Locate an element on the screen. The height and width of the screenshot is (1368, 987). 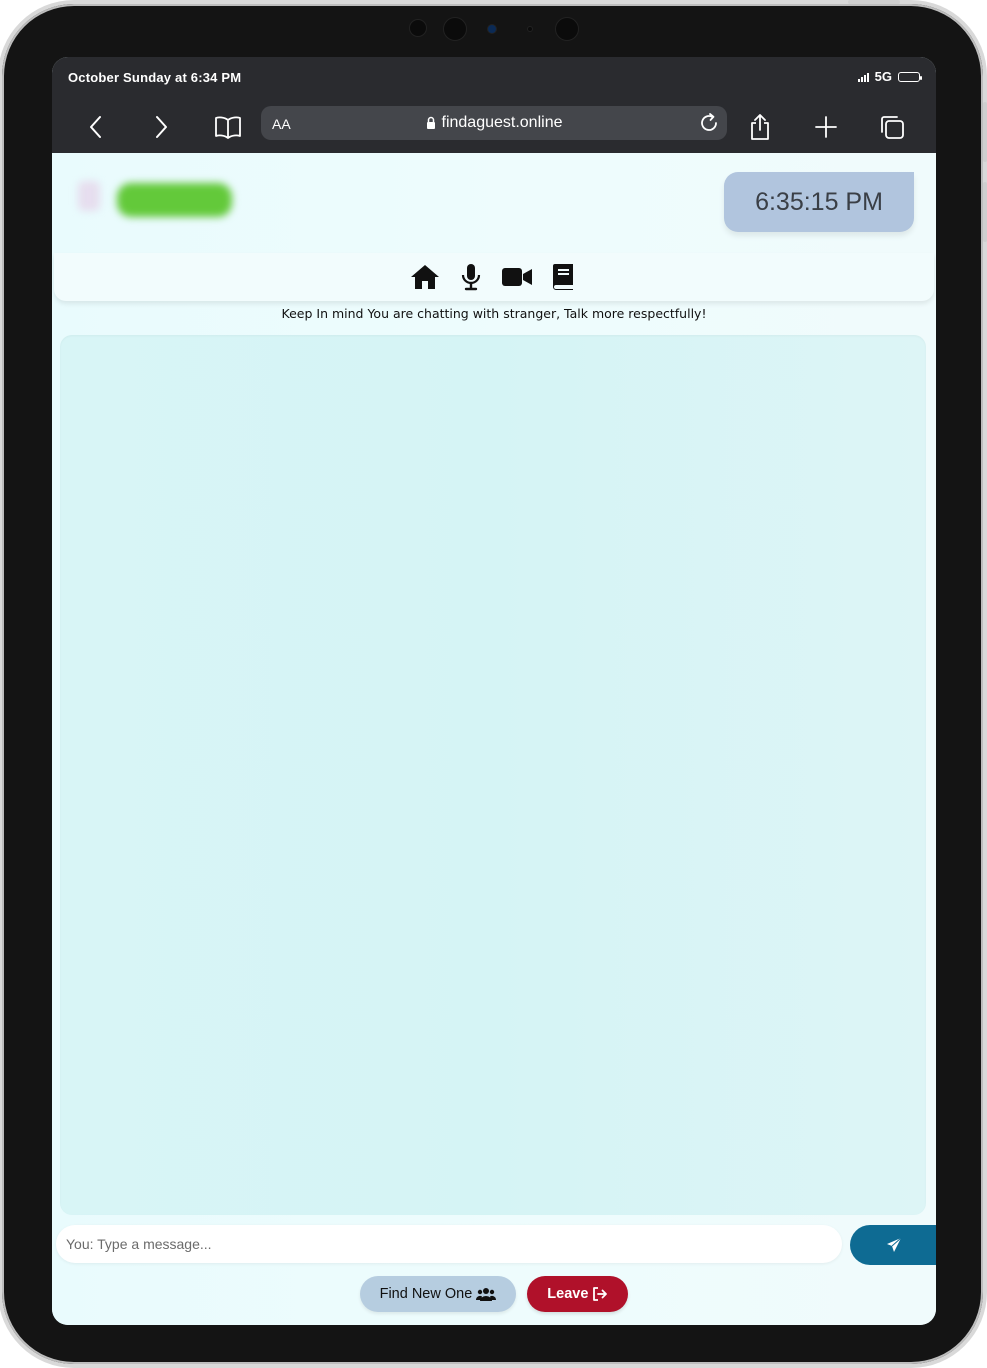
address-bar: AA findaguest.online is located at coordinates (494, 123).